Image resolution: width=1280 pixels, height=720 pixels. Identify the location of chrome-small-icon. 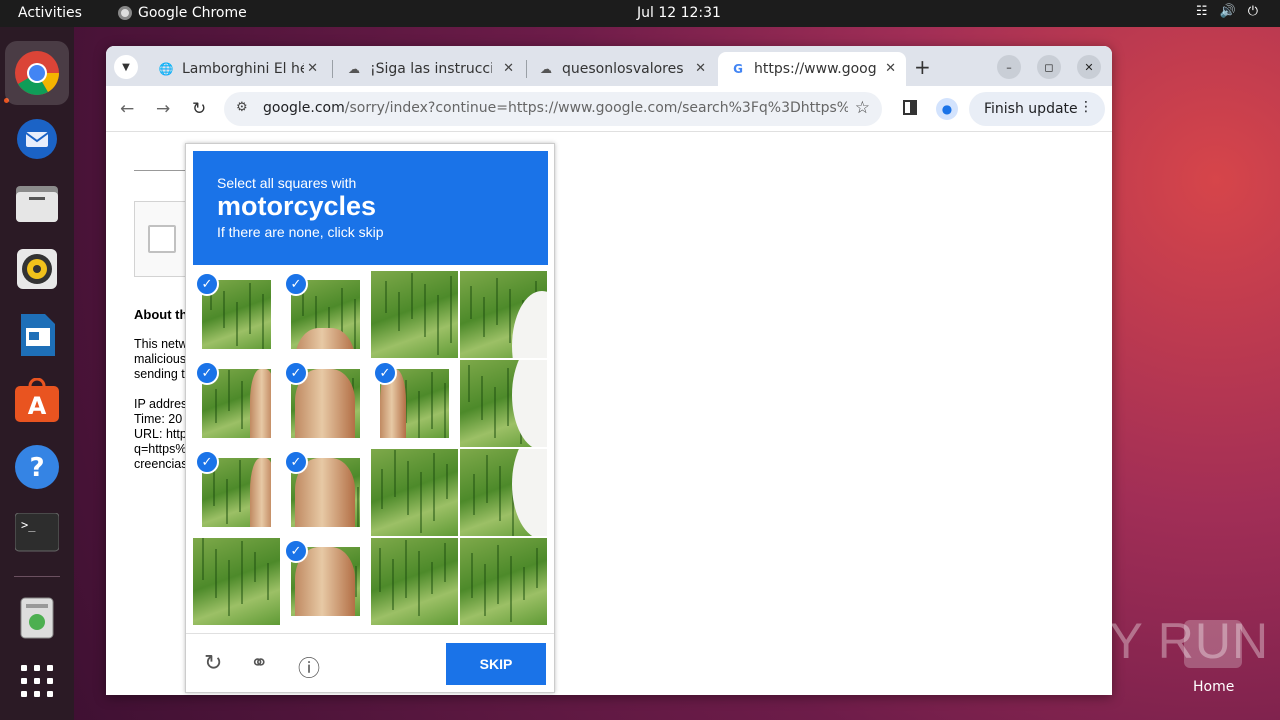
(125, 13).